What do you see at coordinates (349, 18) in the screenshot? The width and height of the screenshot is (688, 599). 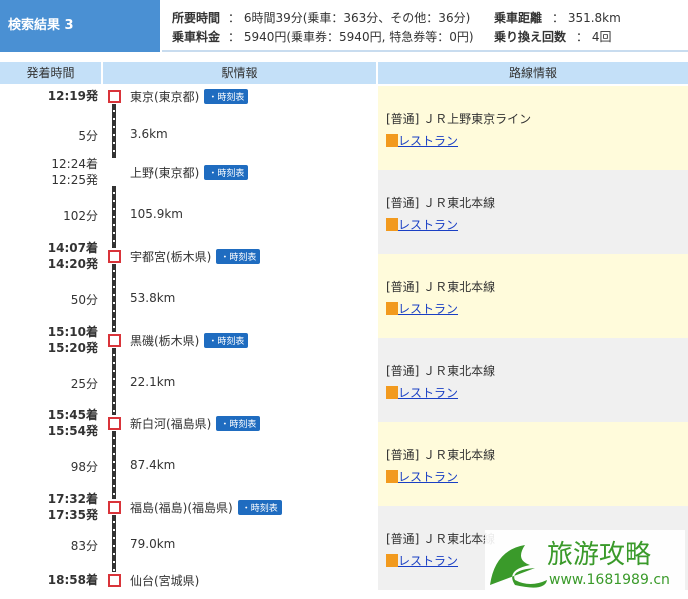 I see `time-value: ： 6時間39分(乗車：363分、その他：36分)` at bounding box center [349, 18].